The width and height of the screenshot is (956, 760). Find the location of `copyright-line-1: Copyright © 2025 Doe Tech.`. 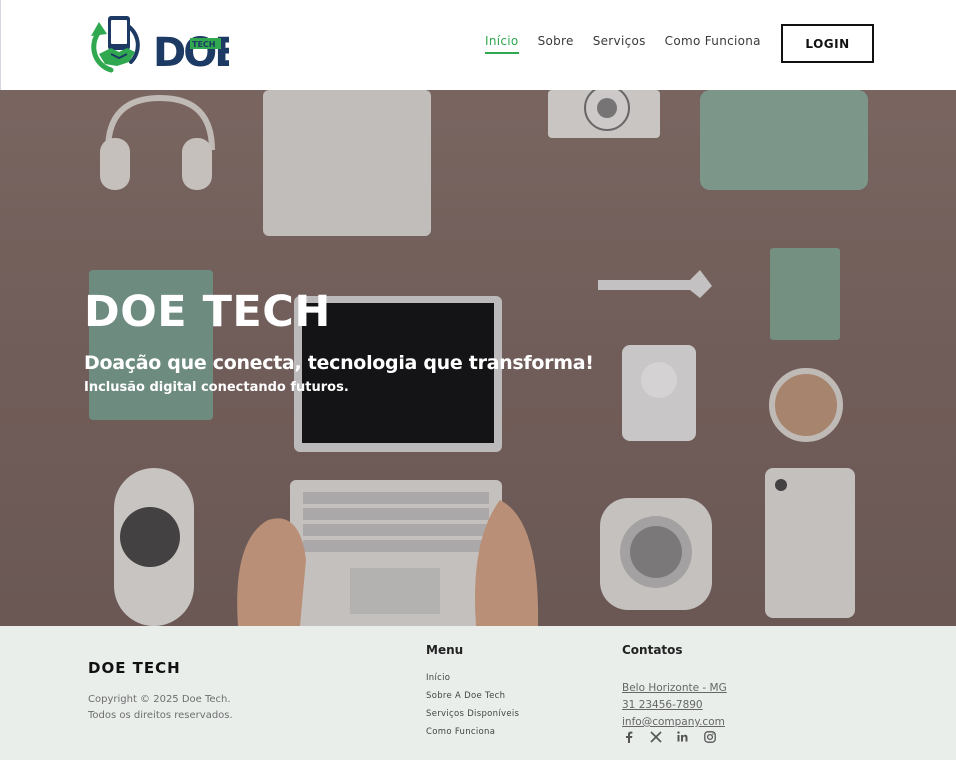

copyright-line-1: Copyright © 2025 Doe Tech. is located at coordinates (159, 699).